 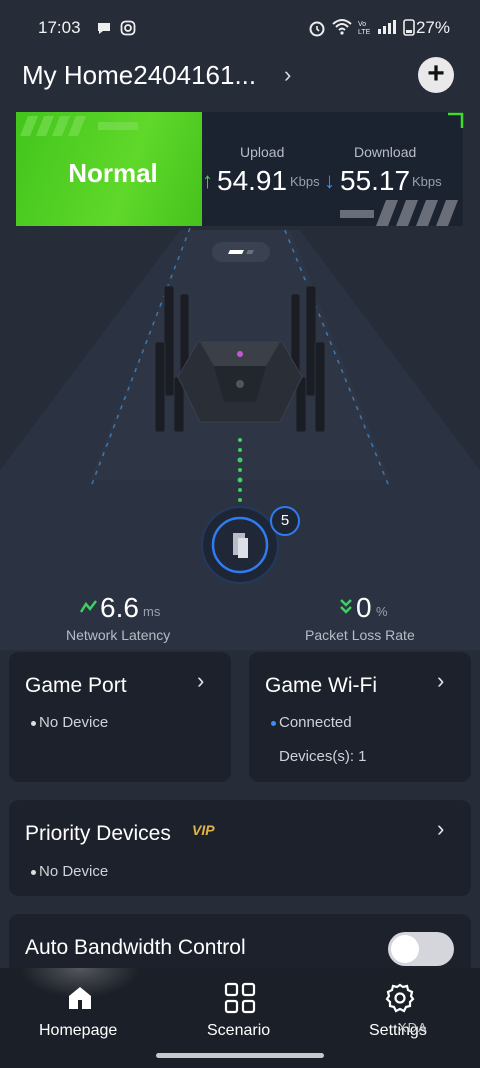 I want to click on priority-devices-card: Priority Devices › No Device, so click(x=240, y=848).